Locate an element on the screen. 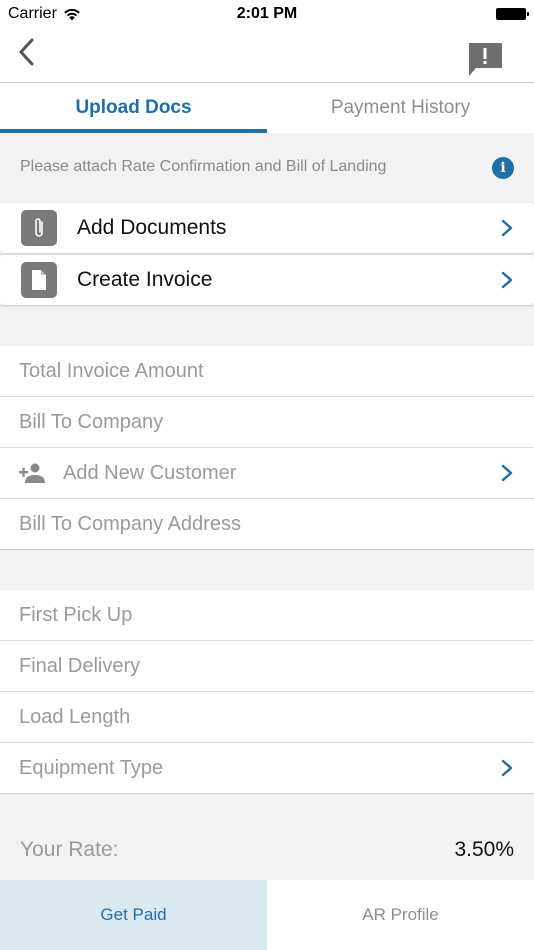 The width and height of the screenshot is (534, 950). first-pick-up-placeholder: First Pick Up is located at coordinates (76, 614).